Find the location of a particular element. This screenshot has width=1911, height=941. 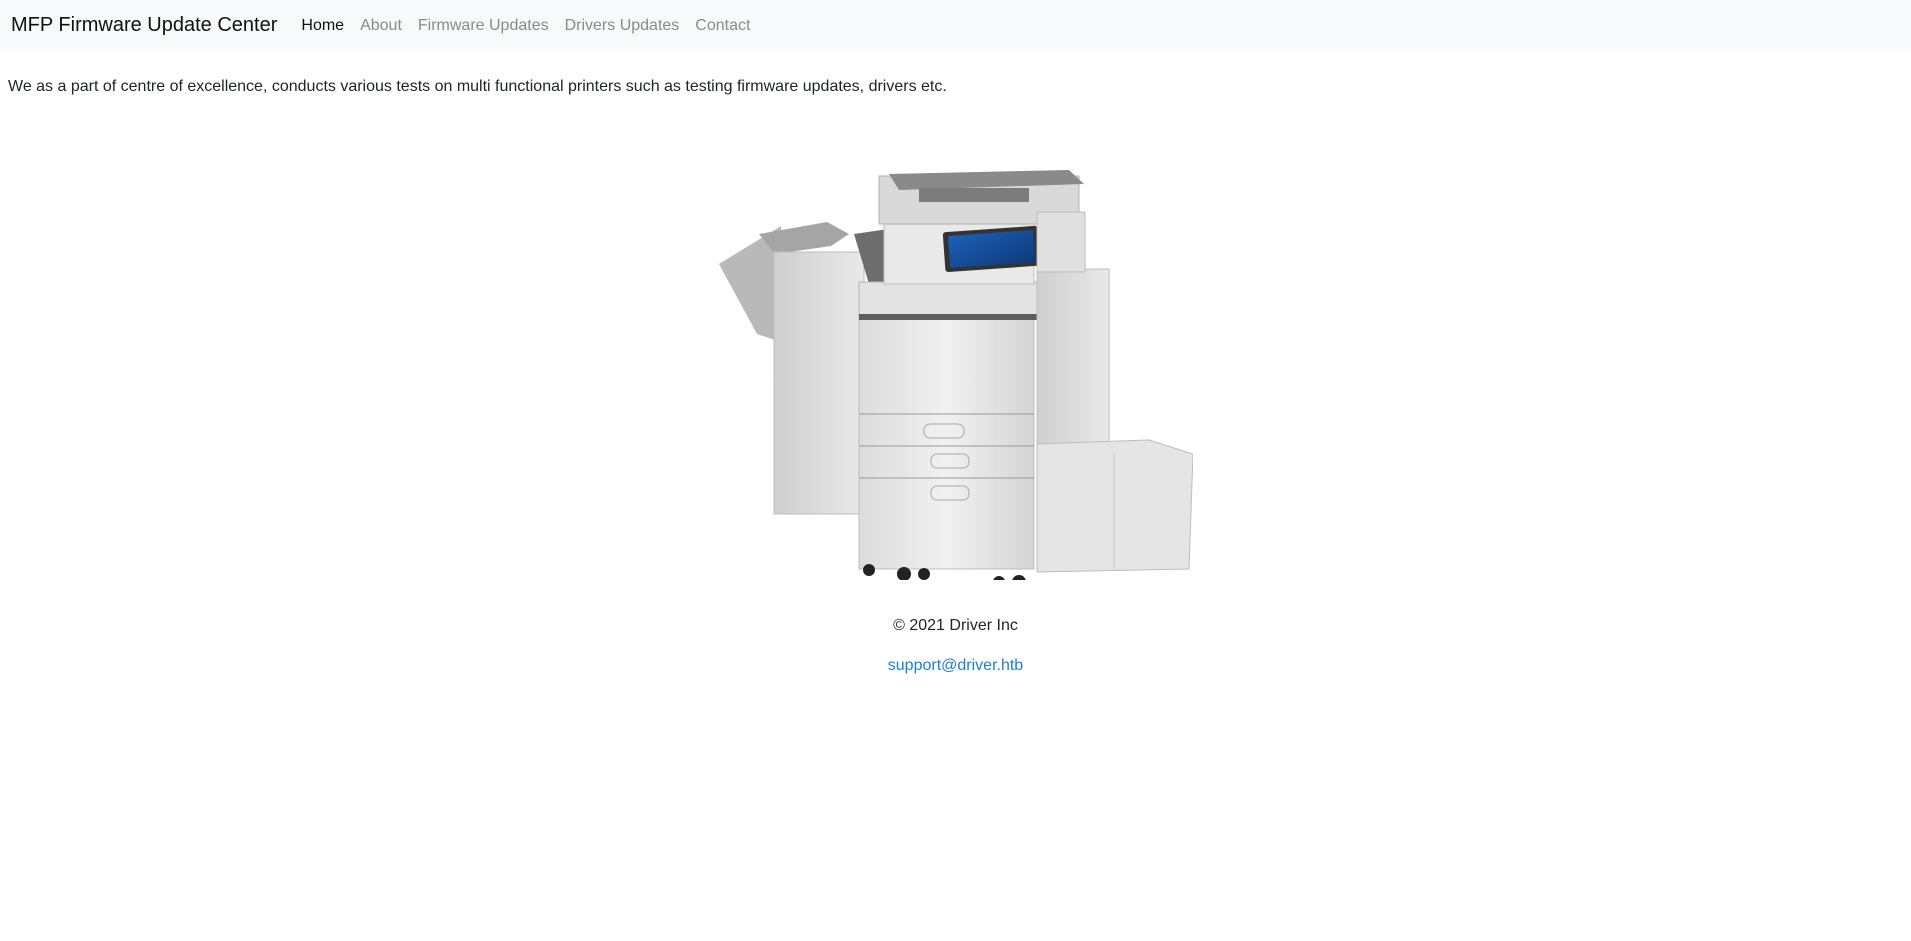

nav-home-link: Home is located at coordinates (322, 26).